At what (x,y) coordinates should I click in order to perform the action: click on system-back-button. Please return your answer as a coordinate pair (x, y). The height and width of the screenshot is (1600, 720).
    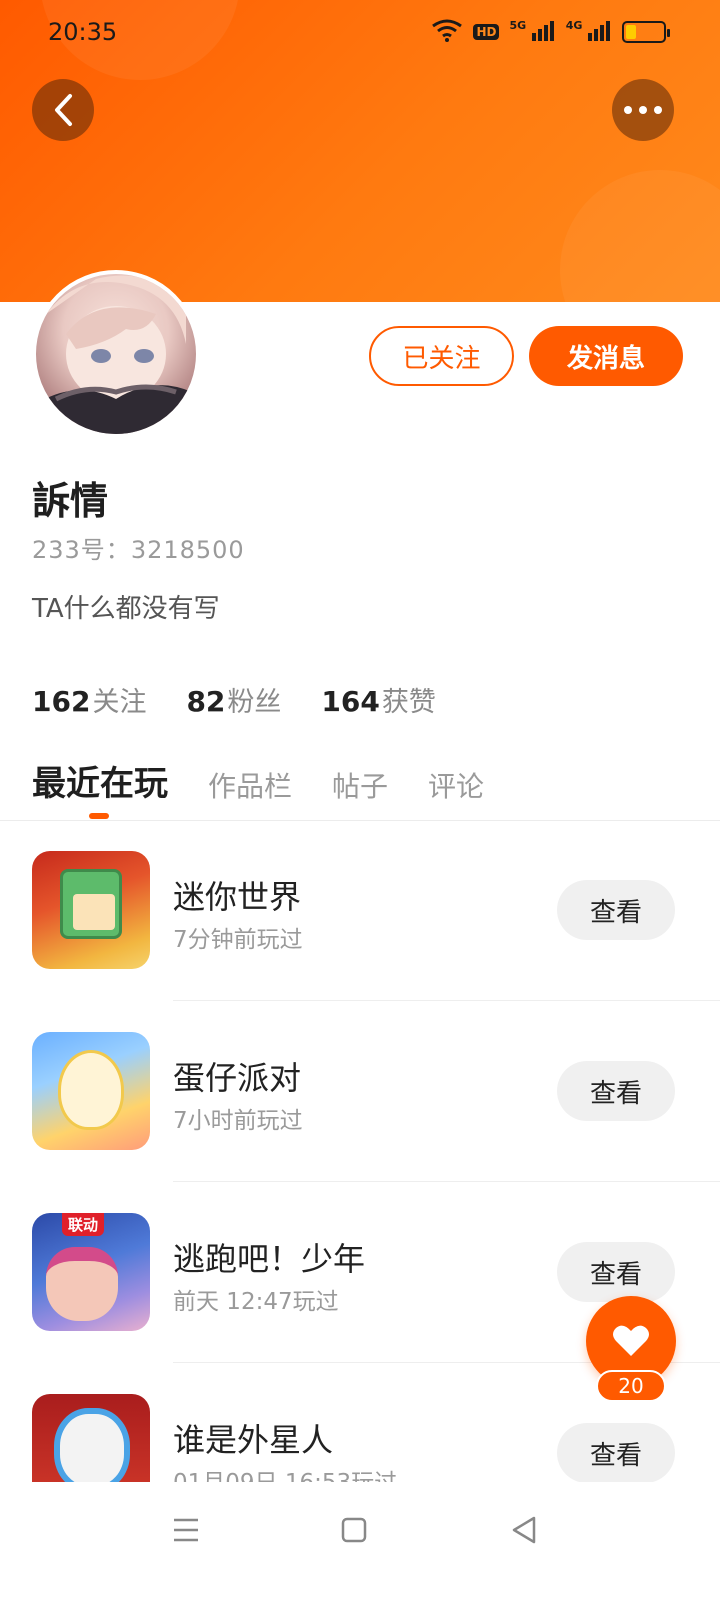
    Looking at the image, I should click on (524, 1530).